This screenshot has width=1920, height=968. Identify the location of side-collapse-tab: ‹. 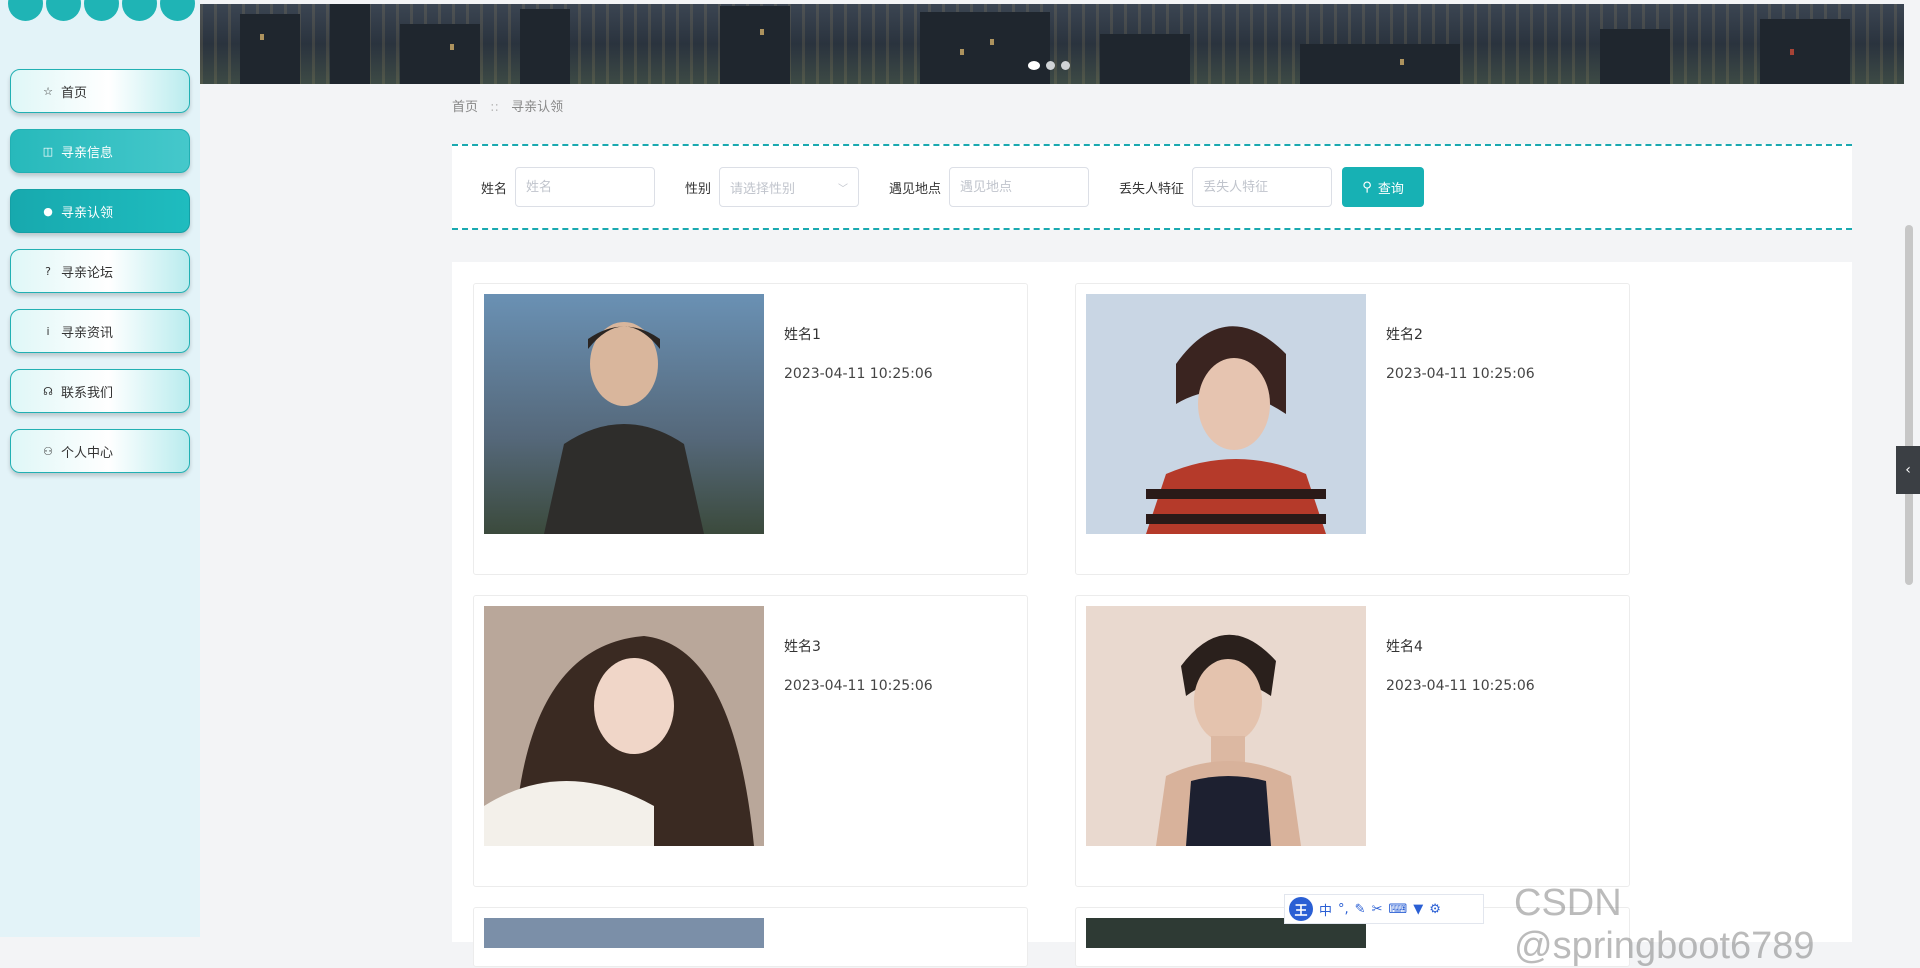
(1908, 470).